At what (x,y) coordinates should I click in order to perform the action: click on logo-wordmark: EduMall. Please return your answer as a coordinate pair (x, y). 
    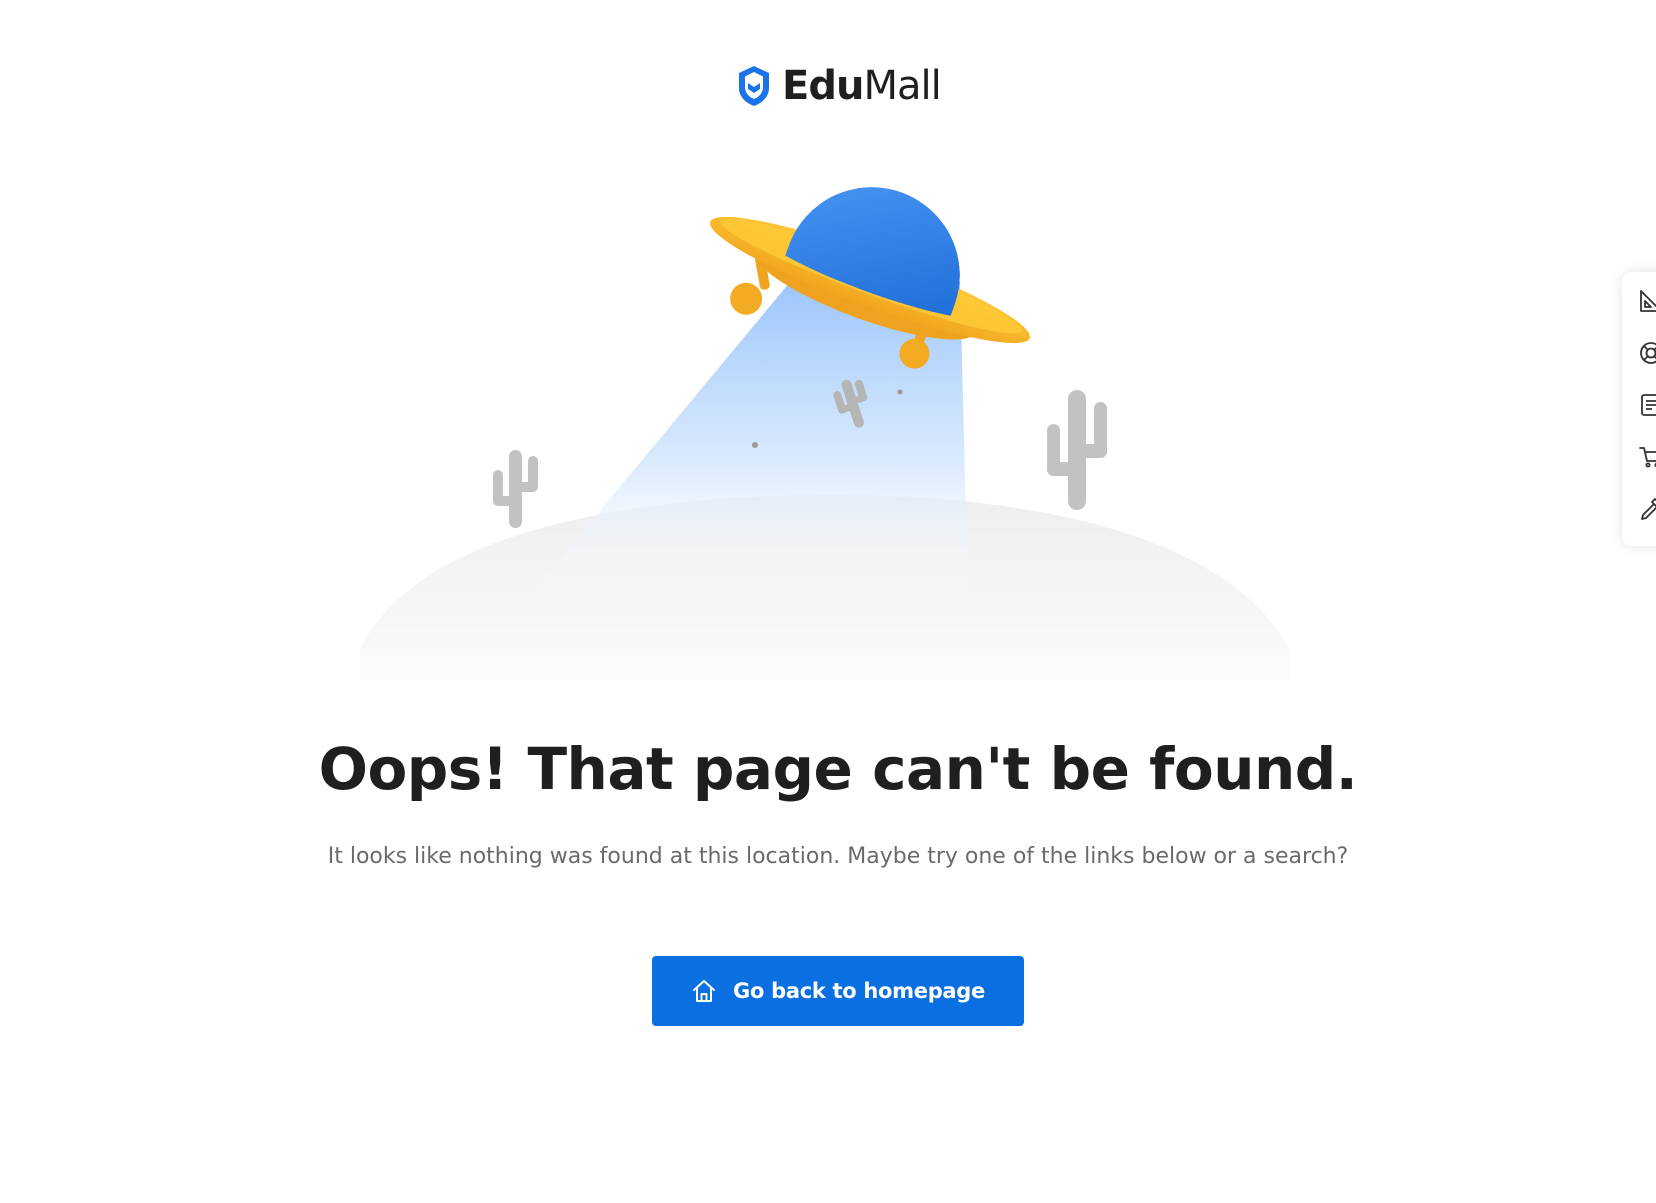
    Looking at the image, I should click on (862, 86).